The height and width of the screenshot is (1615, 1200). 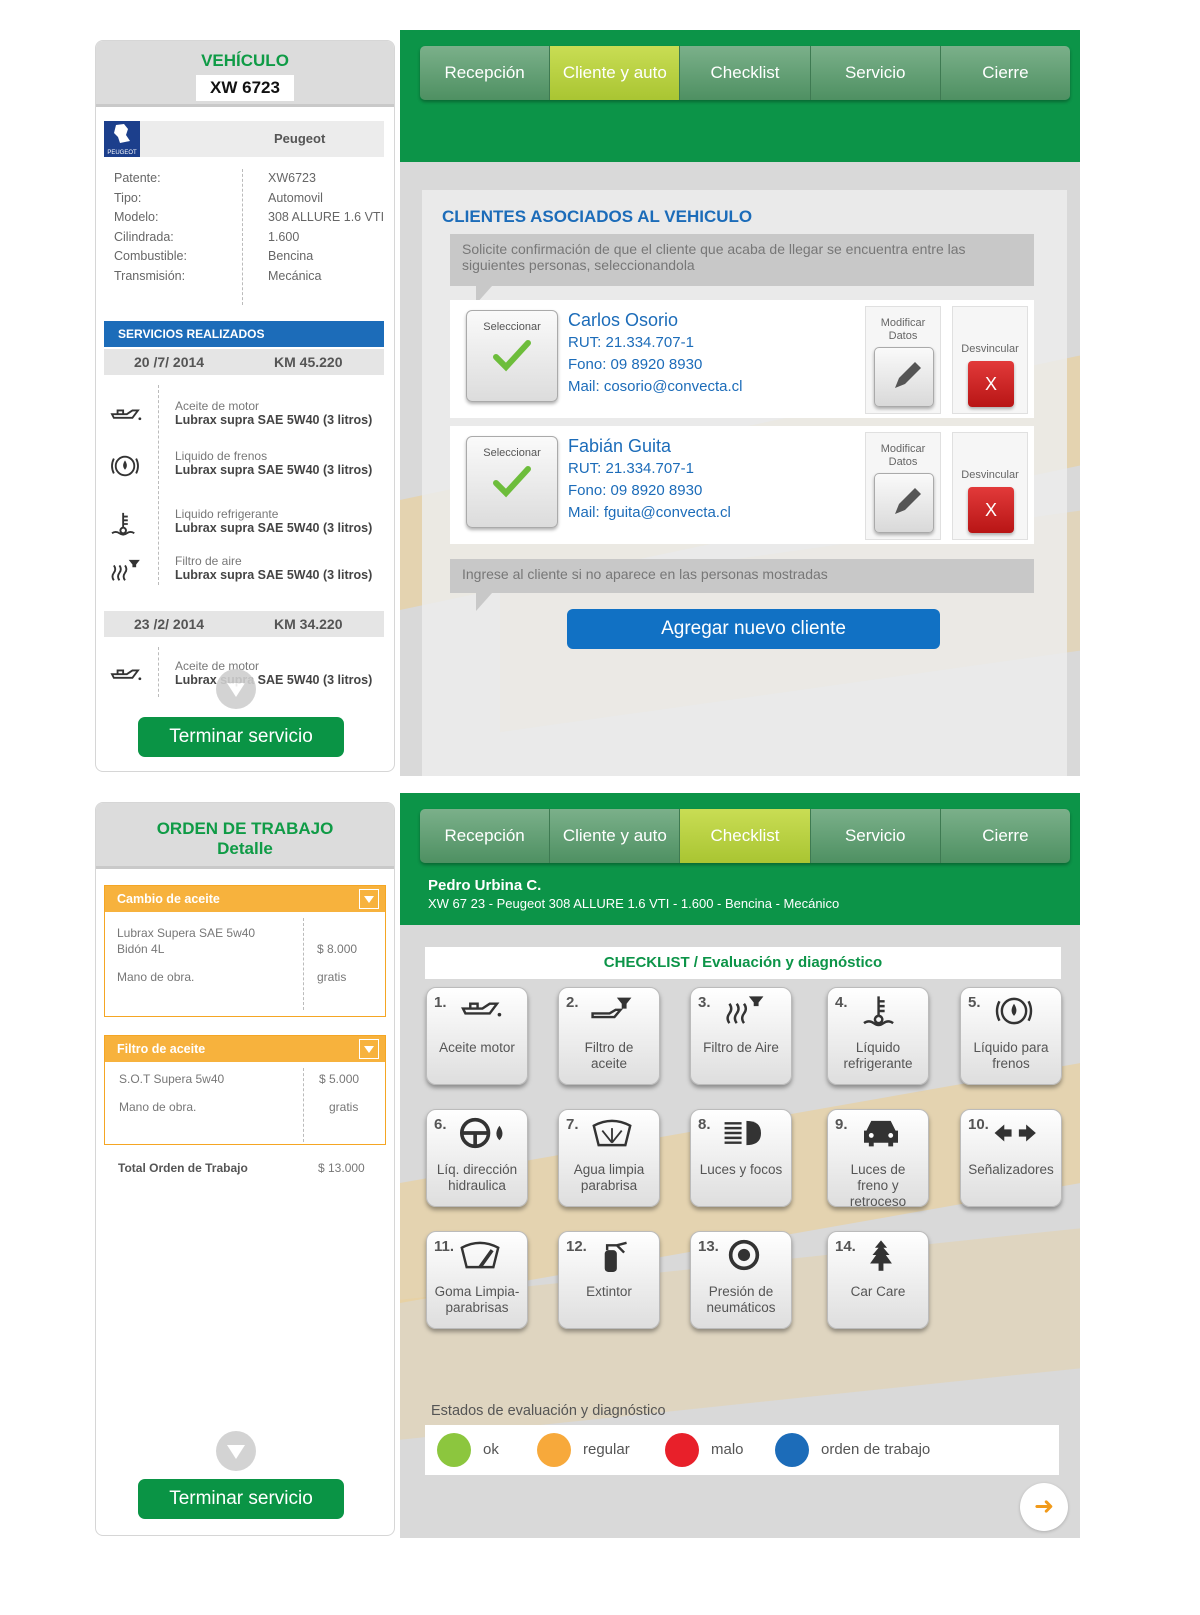 What do you see at coordinates (609, 1055) in the screenshot?
I see `checklist-label: Filtro de aceite` at bounding box center [609, 1055].